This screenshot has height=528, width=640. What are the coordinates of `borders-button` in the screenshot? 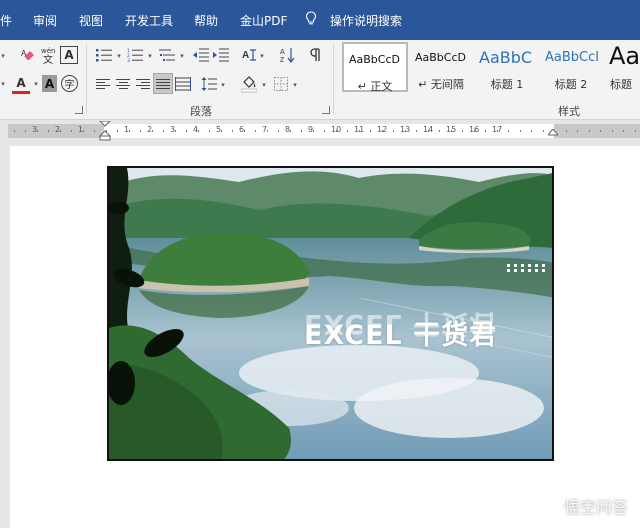 It's located at (281, 84).